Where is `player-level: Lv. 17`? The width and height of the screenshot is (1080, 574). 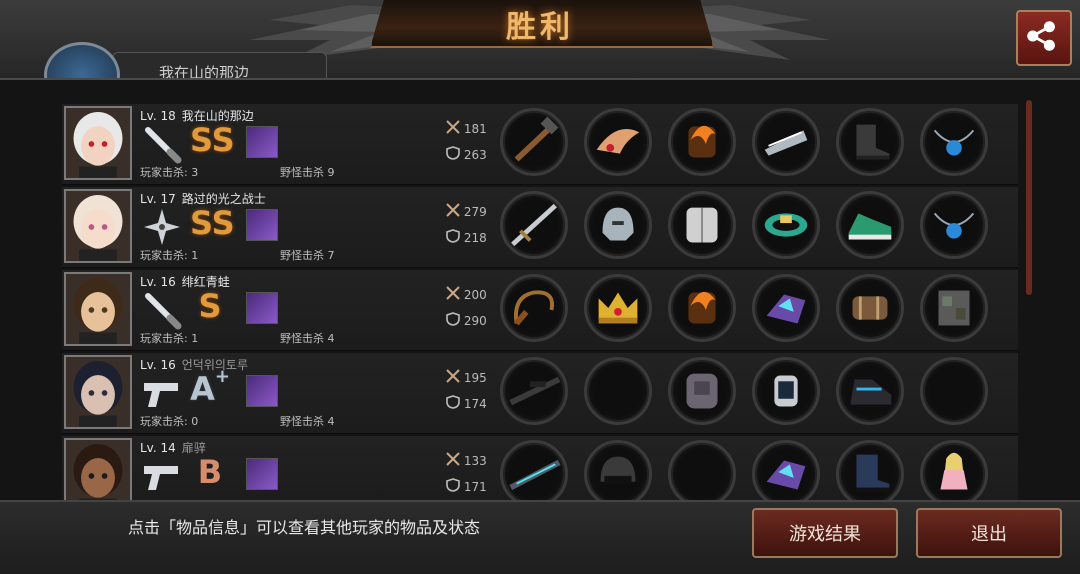 player-level: Lv. 17 is located at coordinates (158, 199).